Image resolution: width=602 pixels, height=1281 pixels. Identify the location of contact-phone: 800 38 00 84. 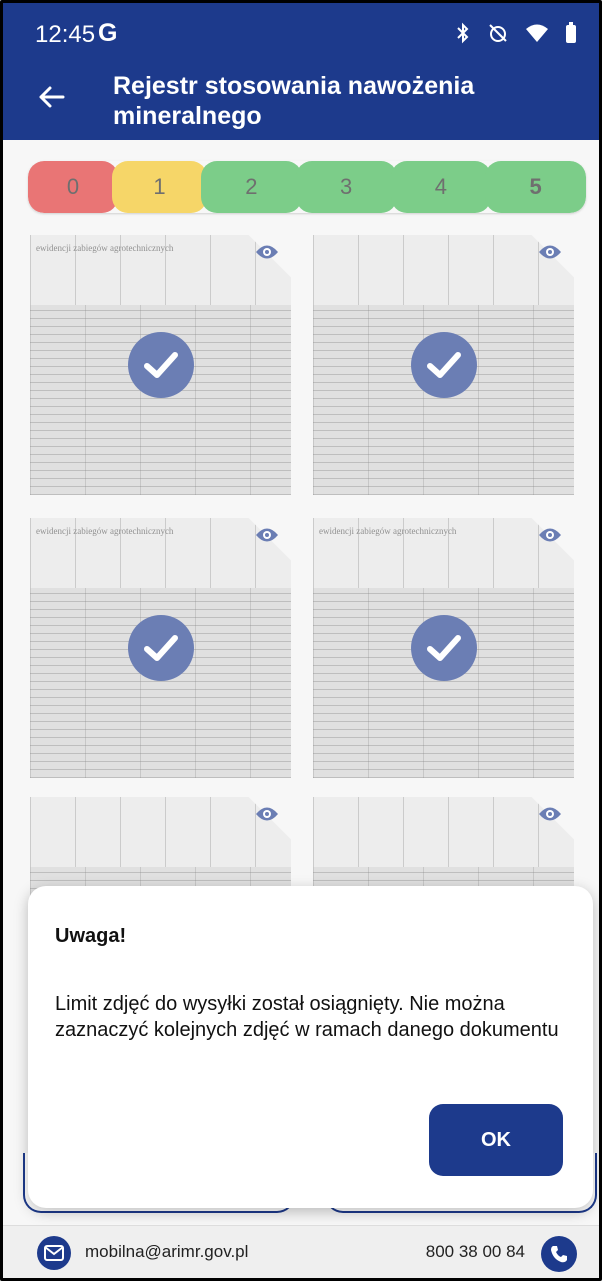
(475, 1252).